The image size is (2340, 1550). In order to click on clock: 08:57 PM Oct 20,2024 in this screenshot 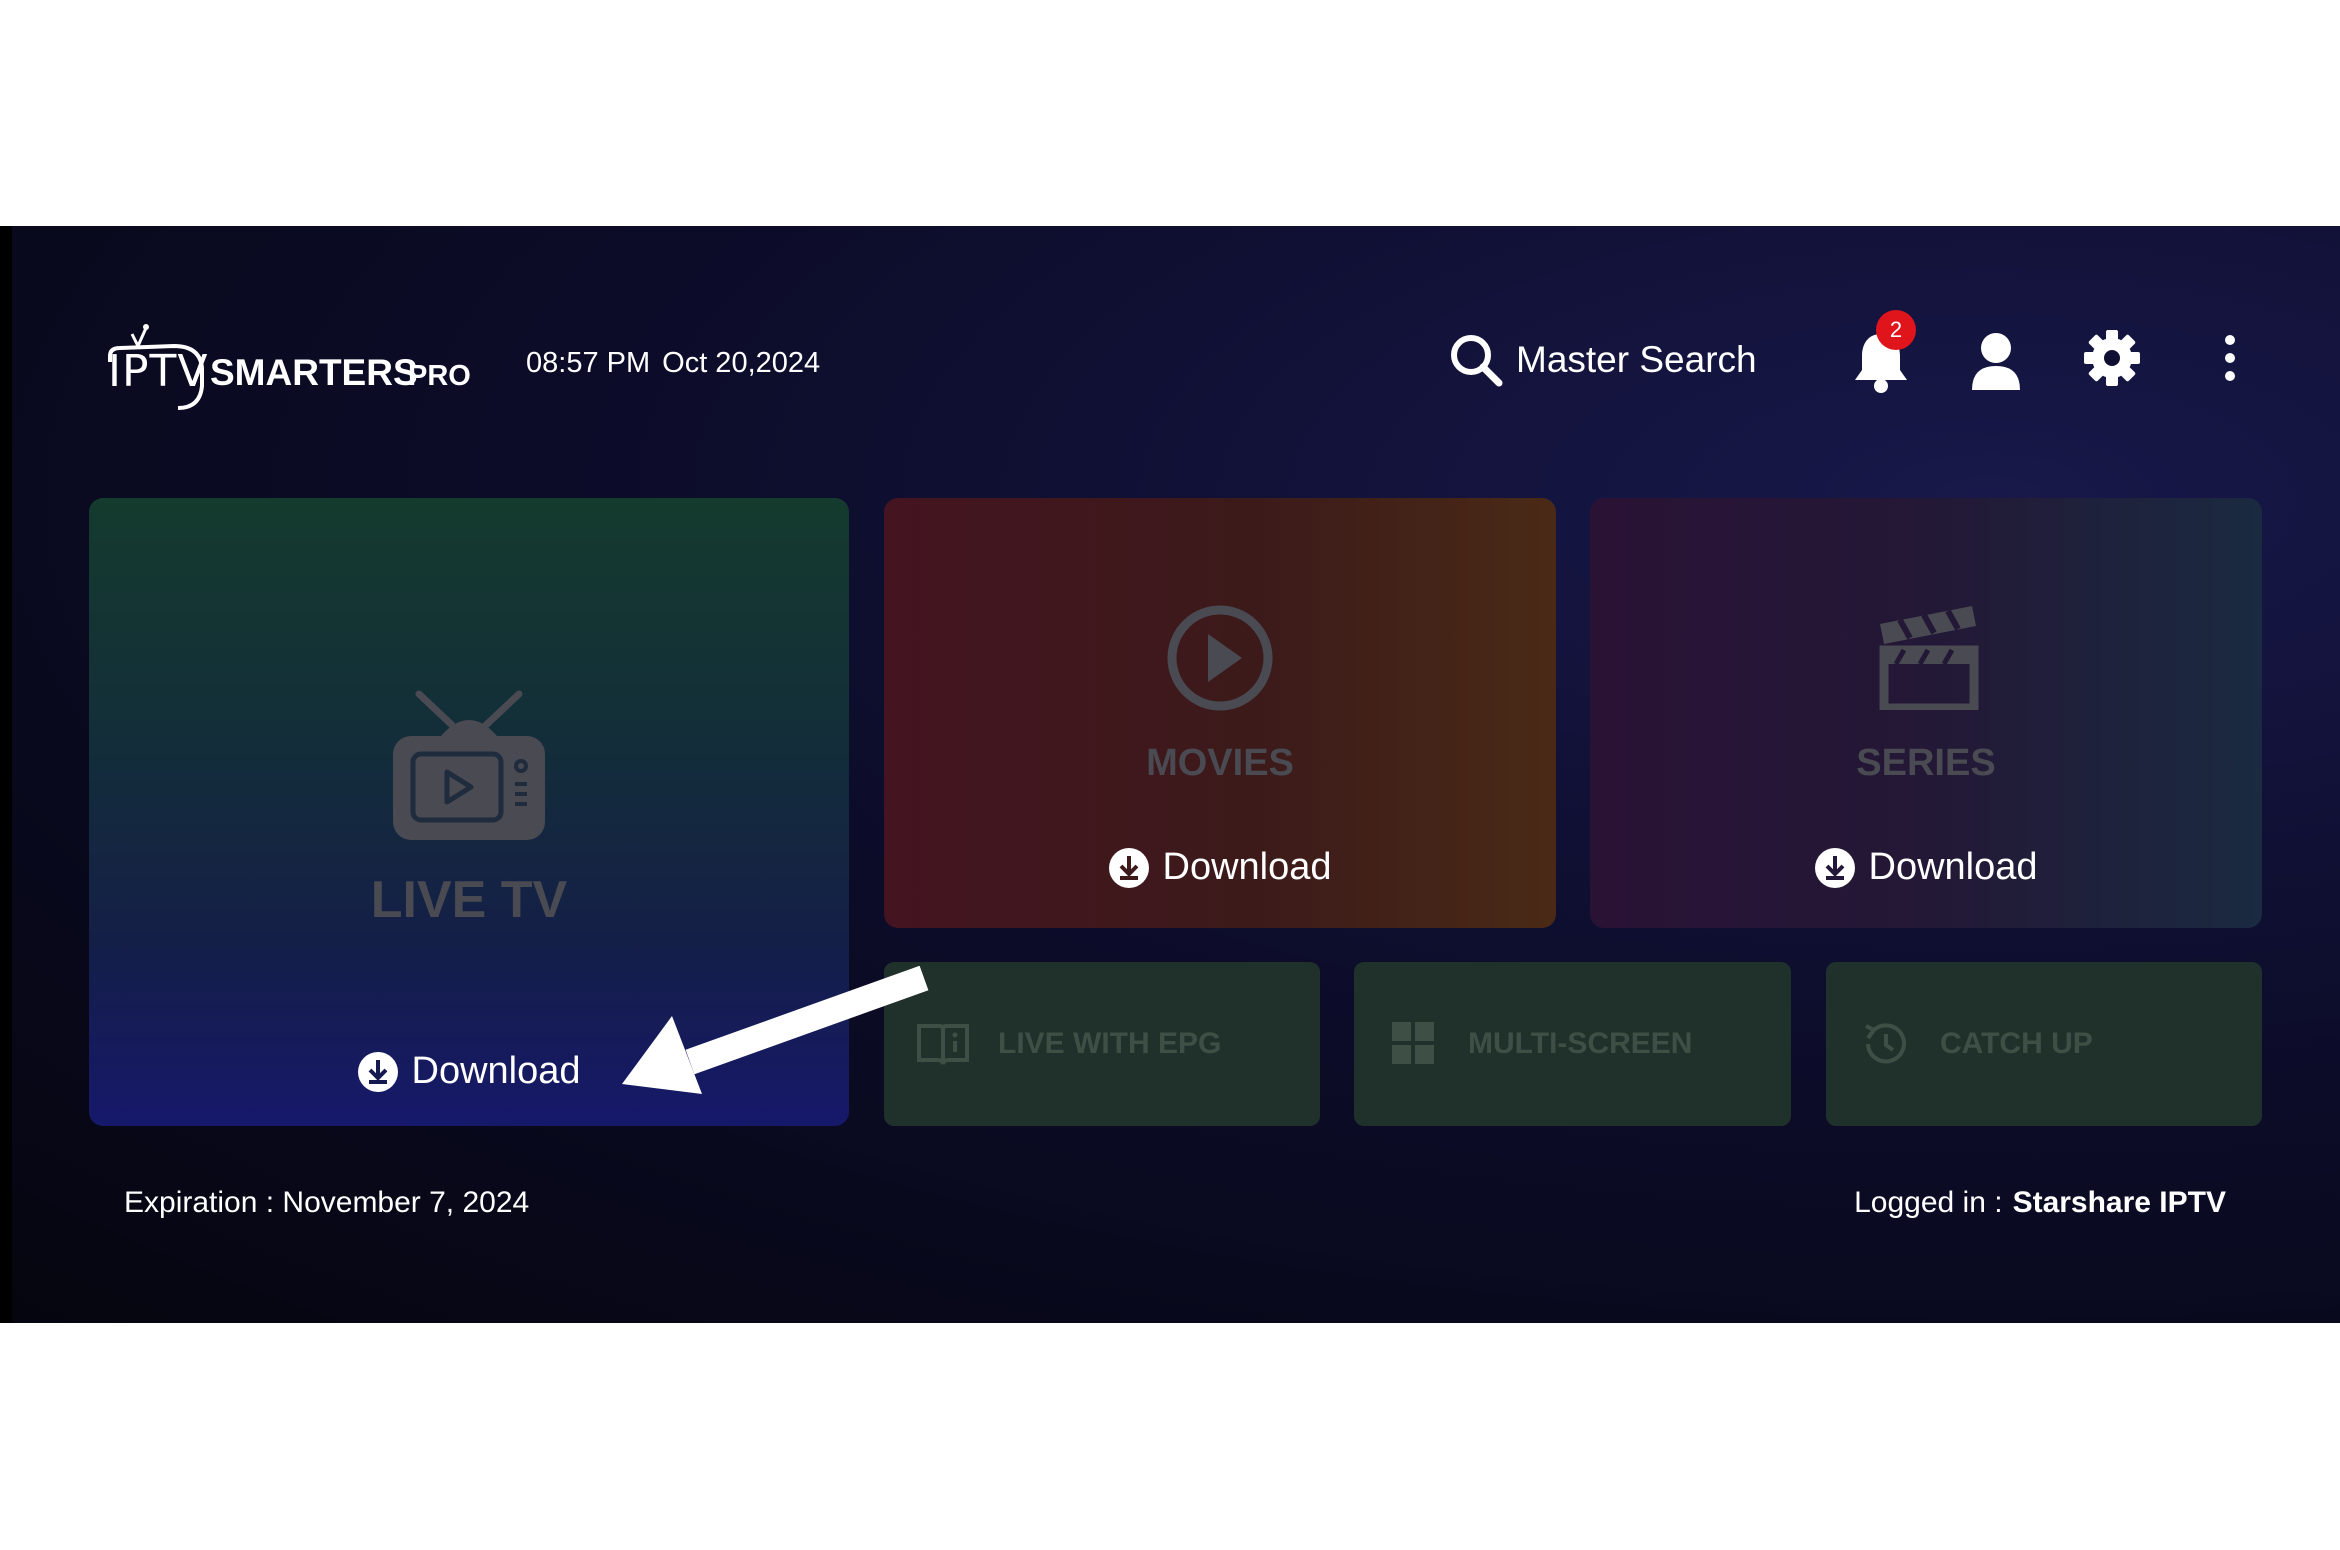, I will do `click(673, 363)`.